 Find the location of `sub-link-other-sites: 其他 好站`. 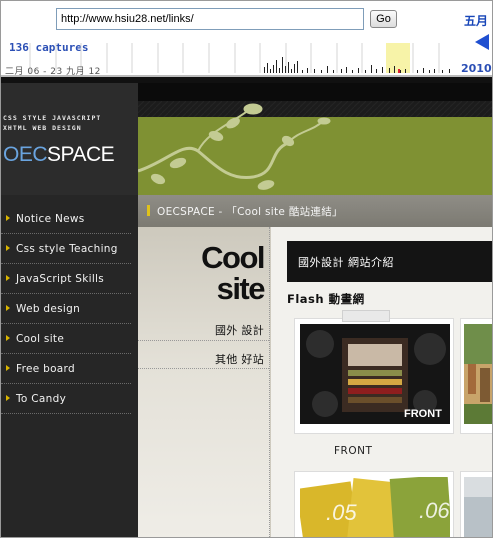

sub-link-other-sites: 其他 好站 is located at coordinates (239, 359).